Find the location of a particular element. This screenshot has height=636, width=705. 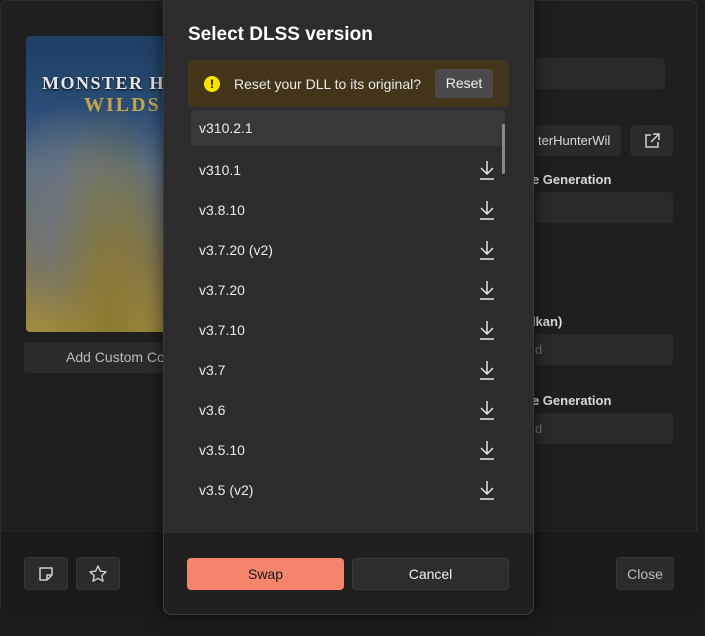

close-button: Close is located at coordinates (645, 573).